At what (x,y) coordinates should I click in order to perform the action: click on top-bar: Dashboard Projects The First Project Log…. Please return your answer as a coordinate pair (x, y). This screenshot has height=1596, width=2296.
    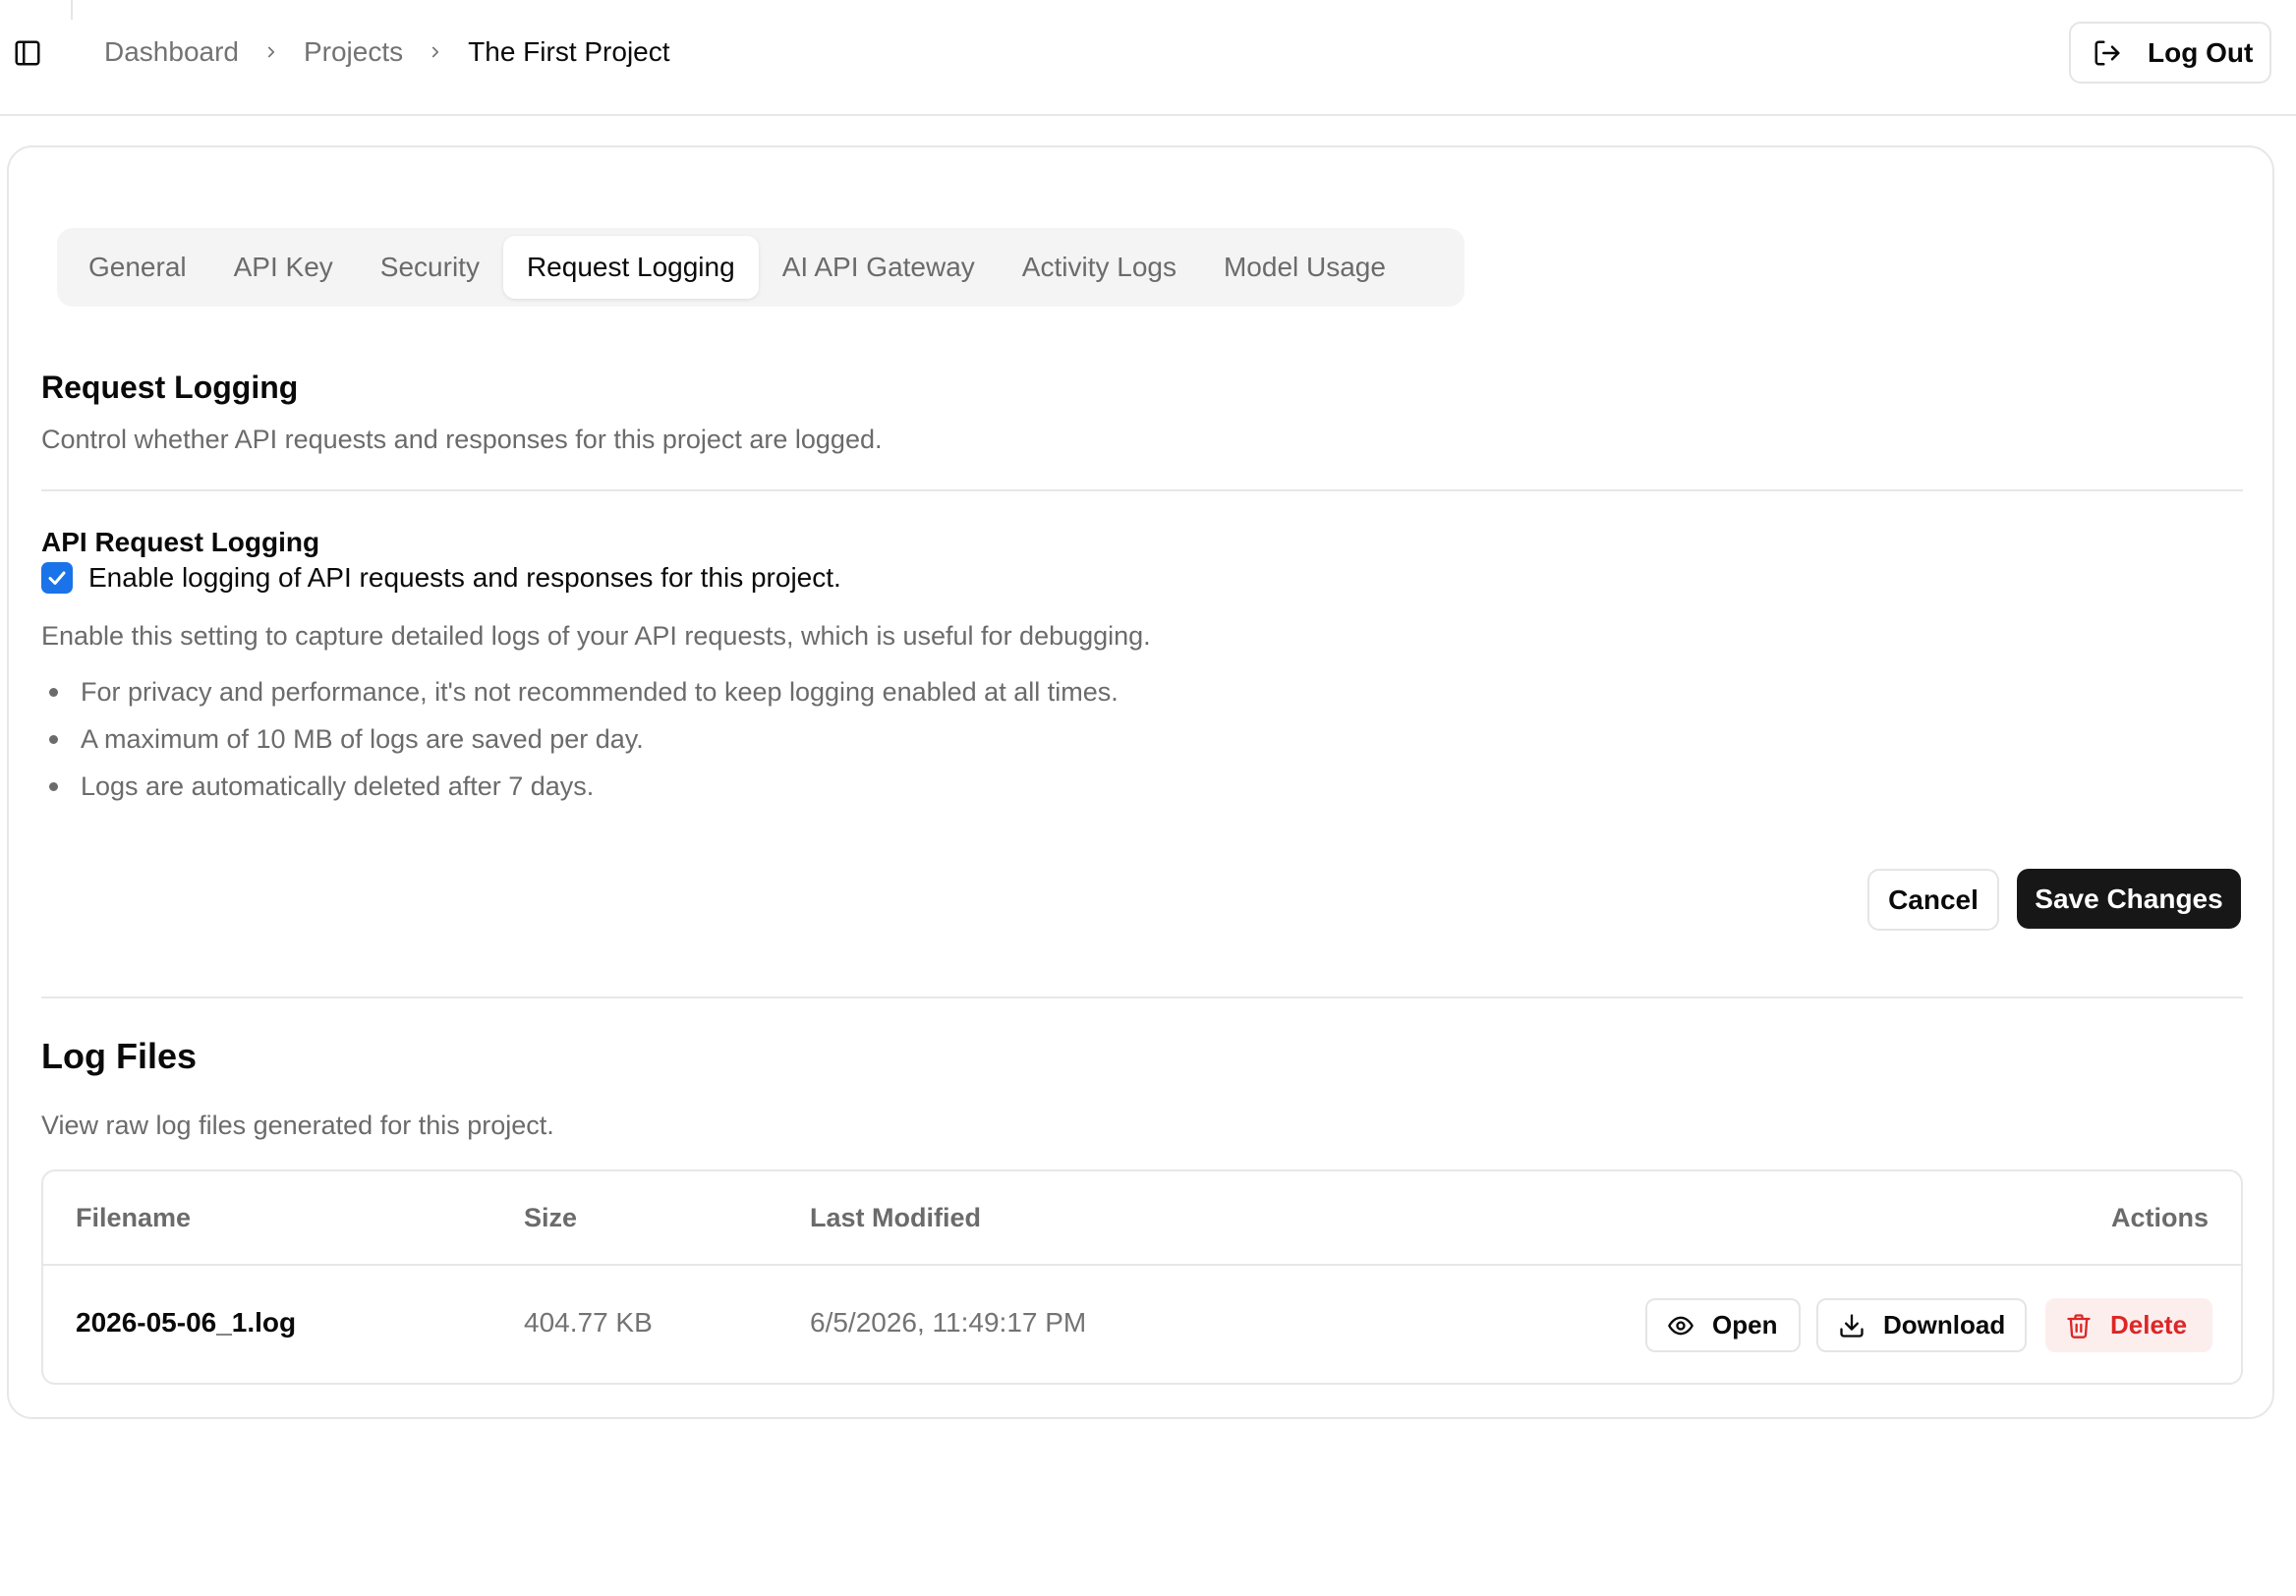
    Looking at the image, I should click on (1148, 58).